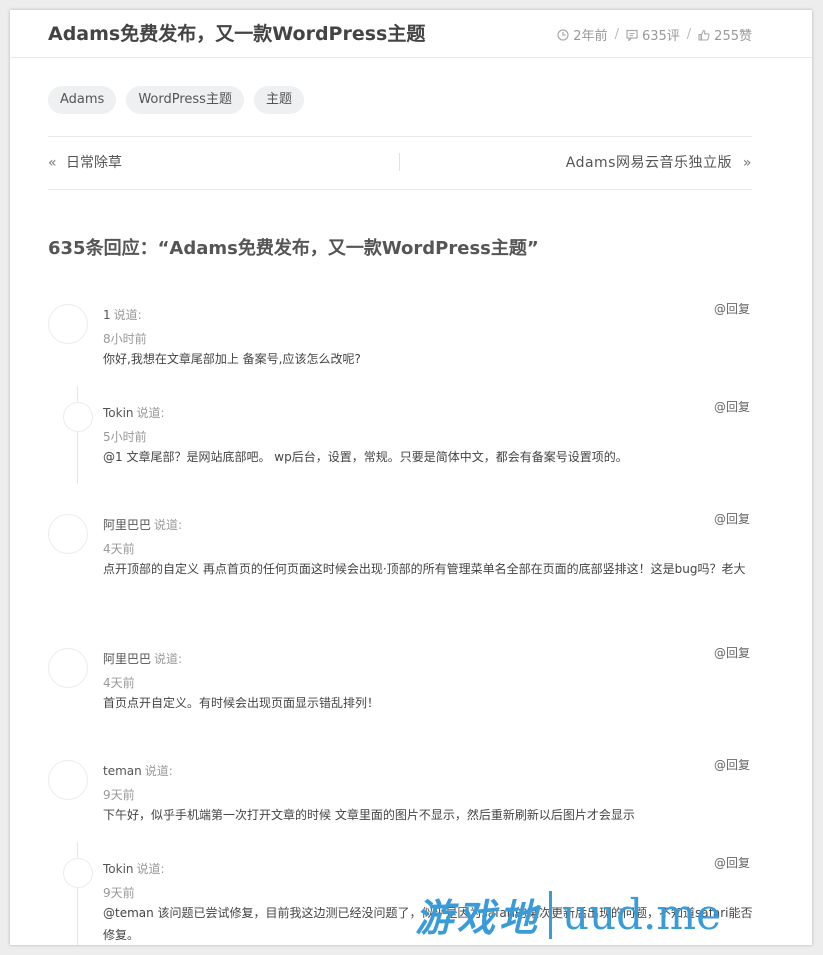 Image resolution: width=823 pixels, height=955 pixels. Describe the element at coordinates (551, 914) in the screenshot. I see `watermark-divider` at that location.